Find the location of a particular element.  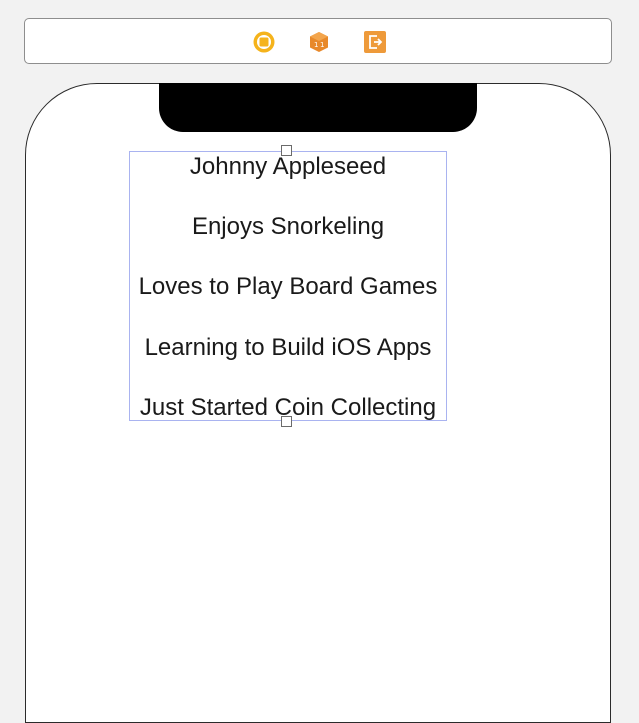

view-controller-icon is located at coordinates (264, 42).